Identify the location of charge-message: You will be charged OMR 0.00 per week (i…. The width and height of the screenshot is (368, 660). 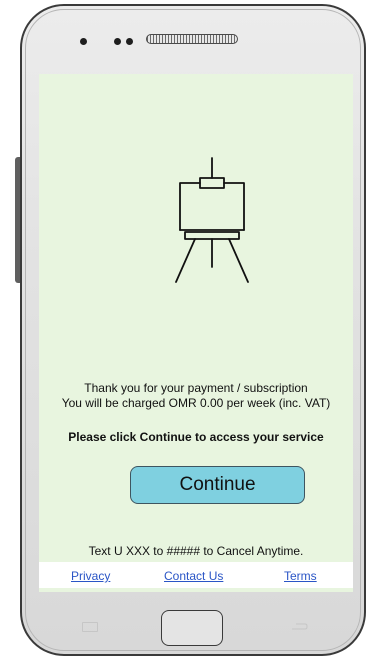
(196, 403).